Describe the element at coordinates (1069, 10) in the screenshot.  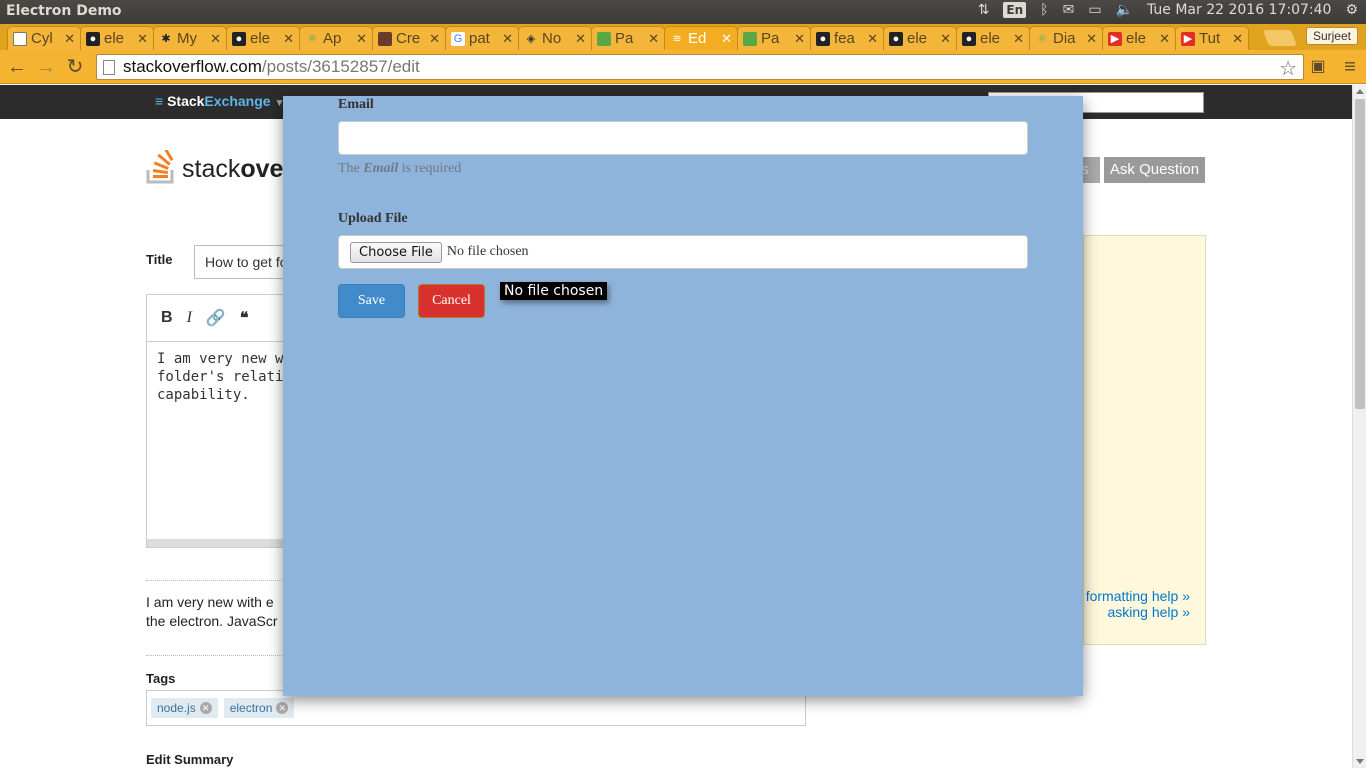
I see `mail-icon: ✉` at that location.